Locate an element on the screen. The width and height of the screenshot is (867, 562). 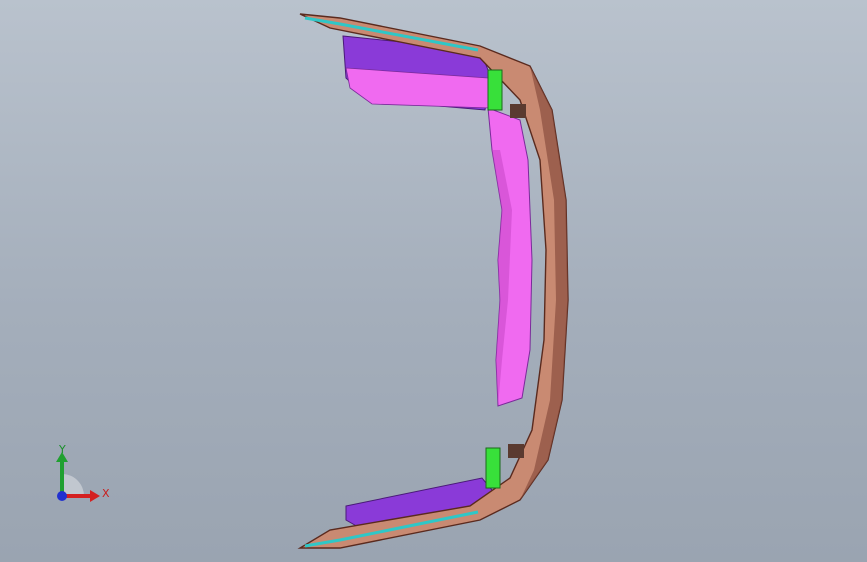
z-axis-dot is located at coordinates (62, 496).